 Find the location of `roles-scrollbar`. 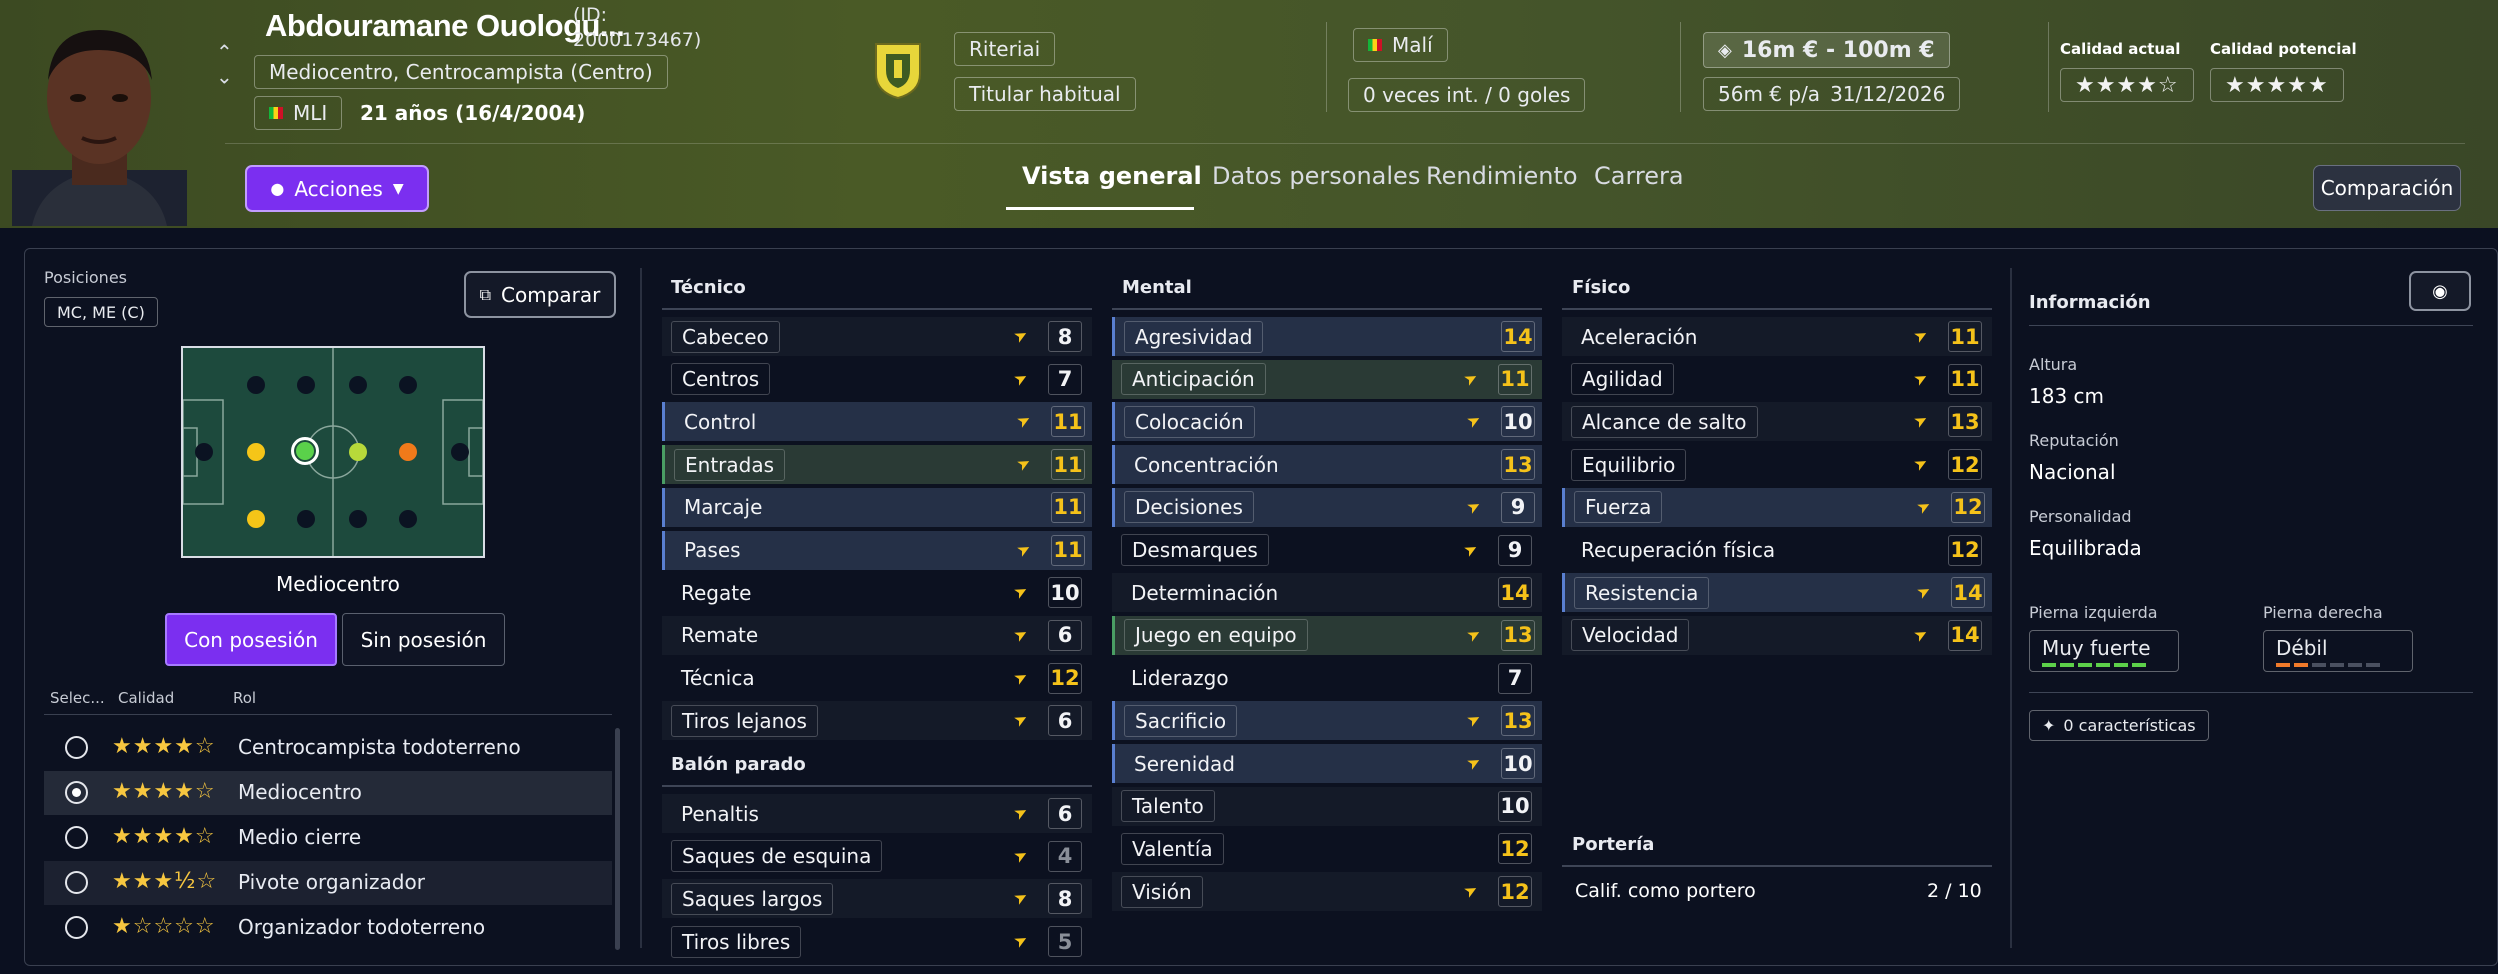

roles-scrollbar is located at coordinates (617, 839).